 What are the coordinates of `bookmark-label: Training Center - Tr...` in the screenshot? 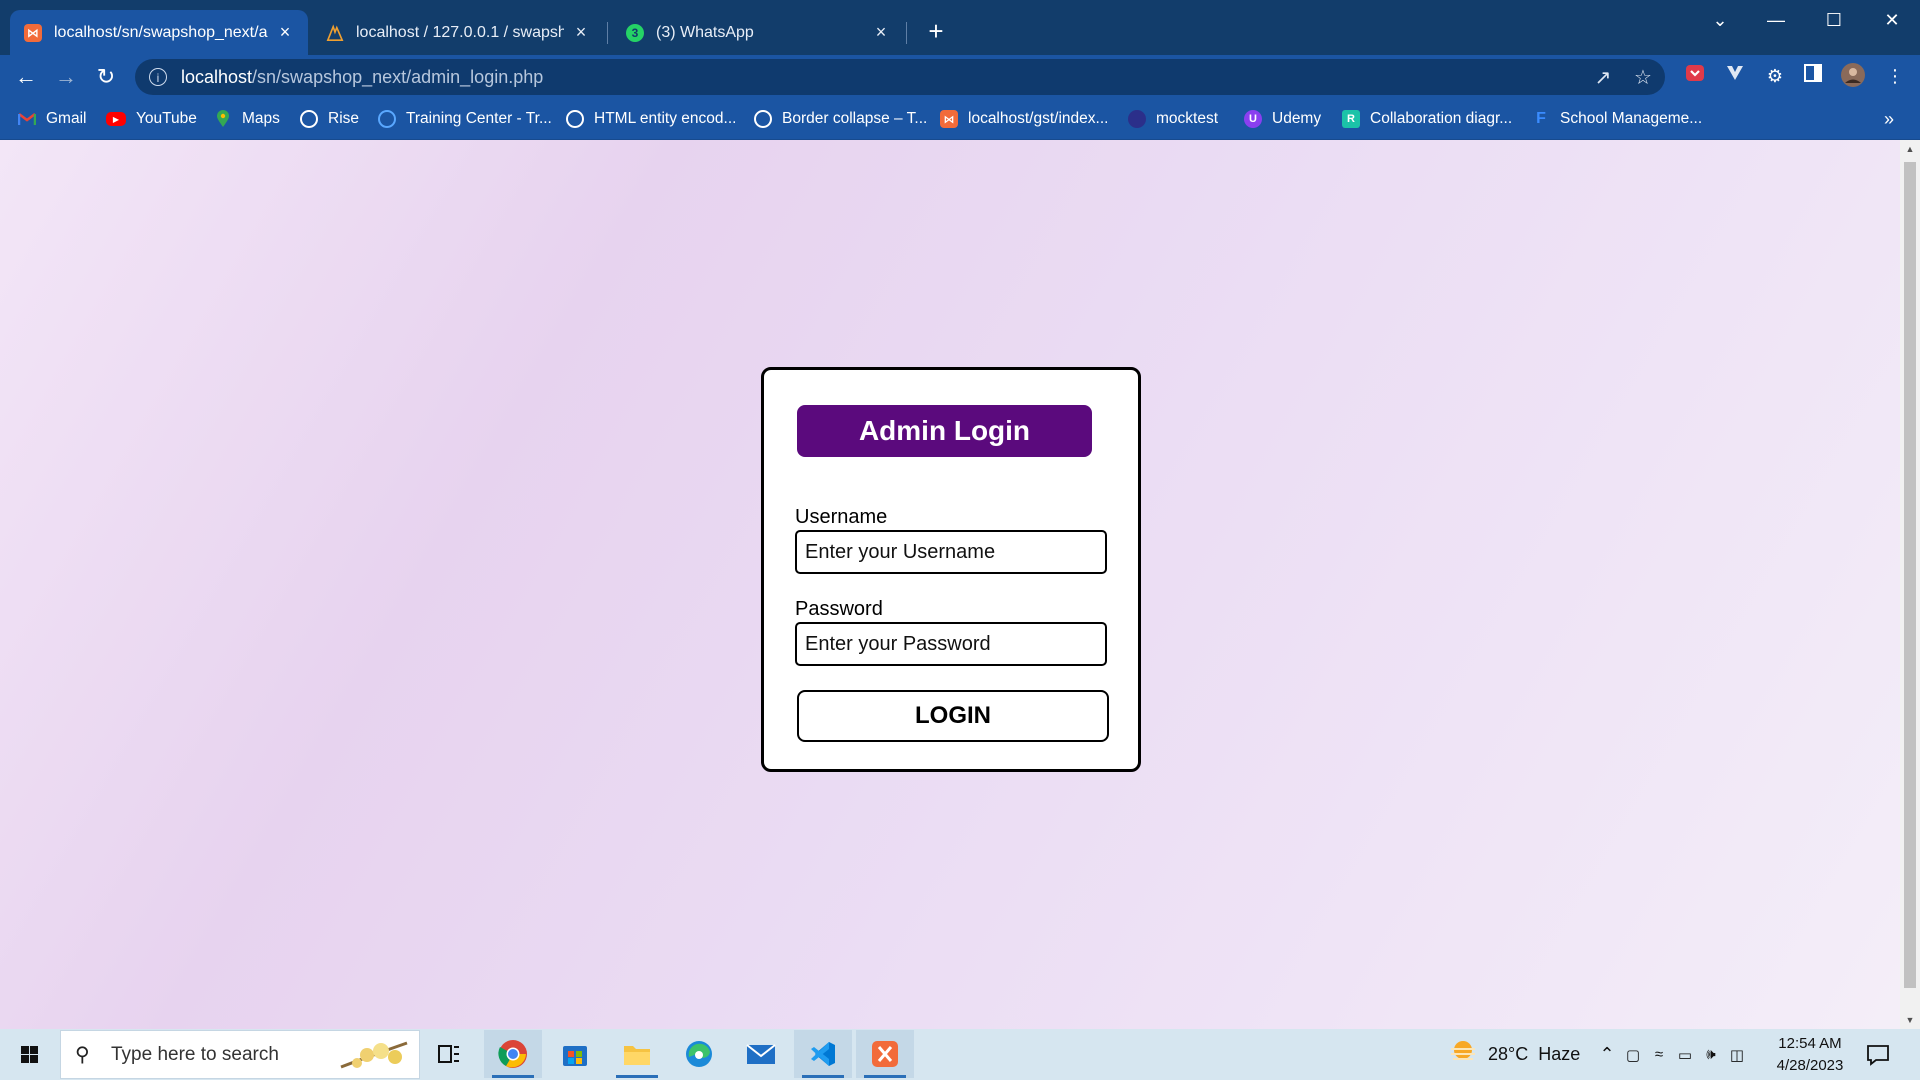 It's located at (479, 118).